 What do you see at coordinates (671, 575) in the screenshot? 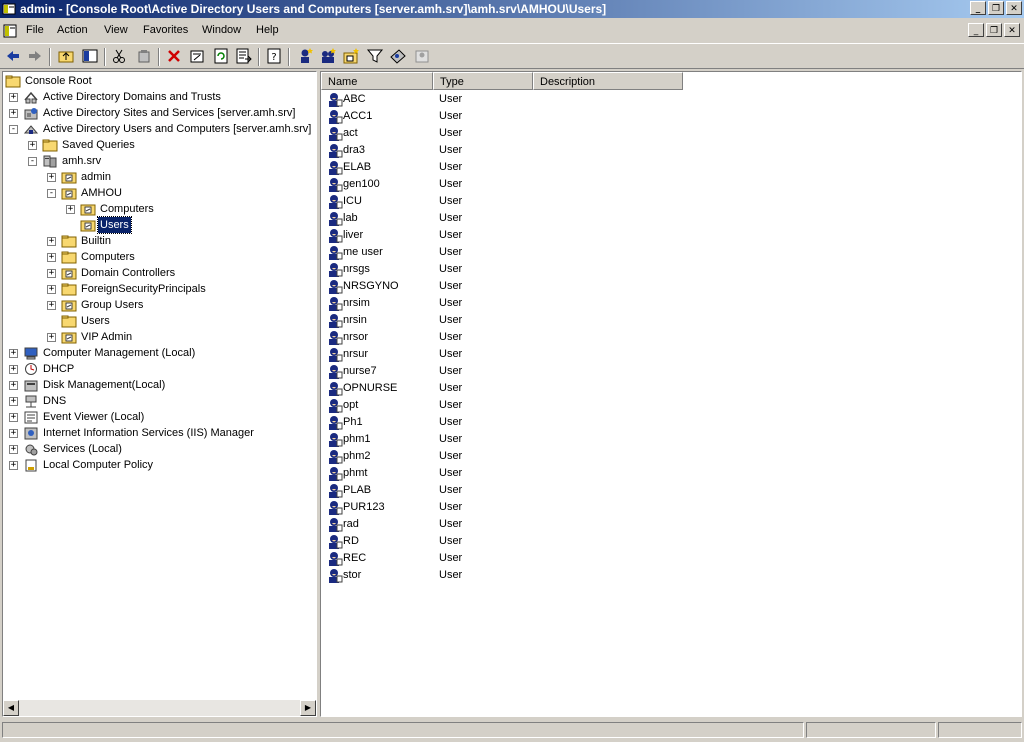
I see `list-item: stor User` at bounding box center [671, 575].